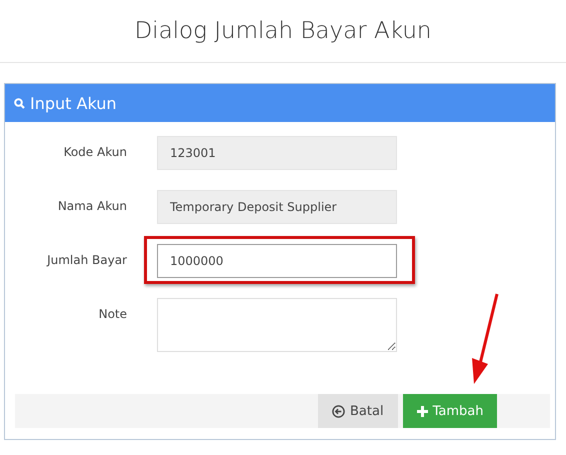 The width and height of the screenshot is (566, 455). I want to click on cancel-button: Batal, so click(358, 411).